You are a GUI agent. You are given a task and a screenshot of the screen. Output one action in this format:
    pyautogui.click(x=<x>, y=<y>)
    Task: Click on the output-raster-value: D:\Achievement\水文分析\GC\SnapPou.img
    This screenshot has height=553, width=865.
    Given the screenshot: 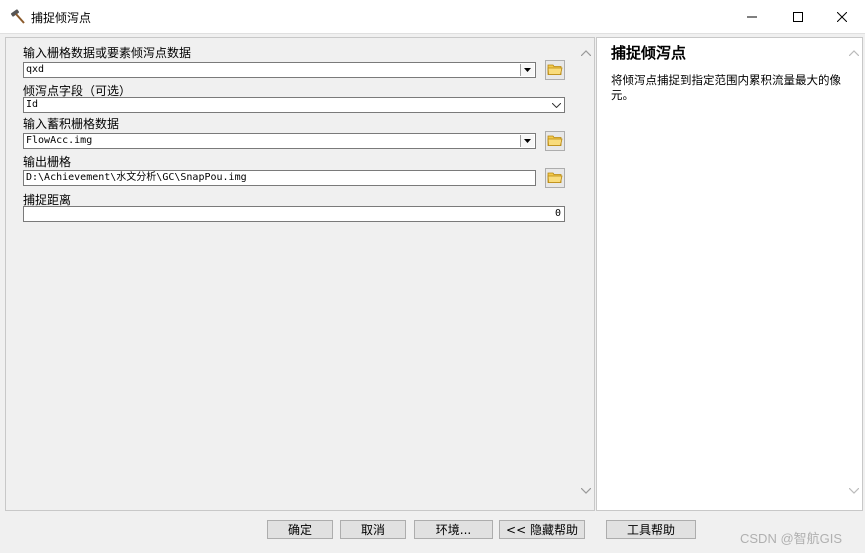 What is the action you would take?
    pyautogui.click(x=136, y=177)
    